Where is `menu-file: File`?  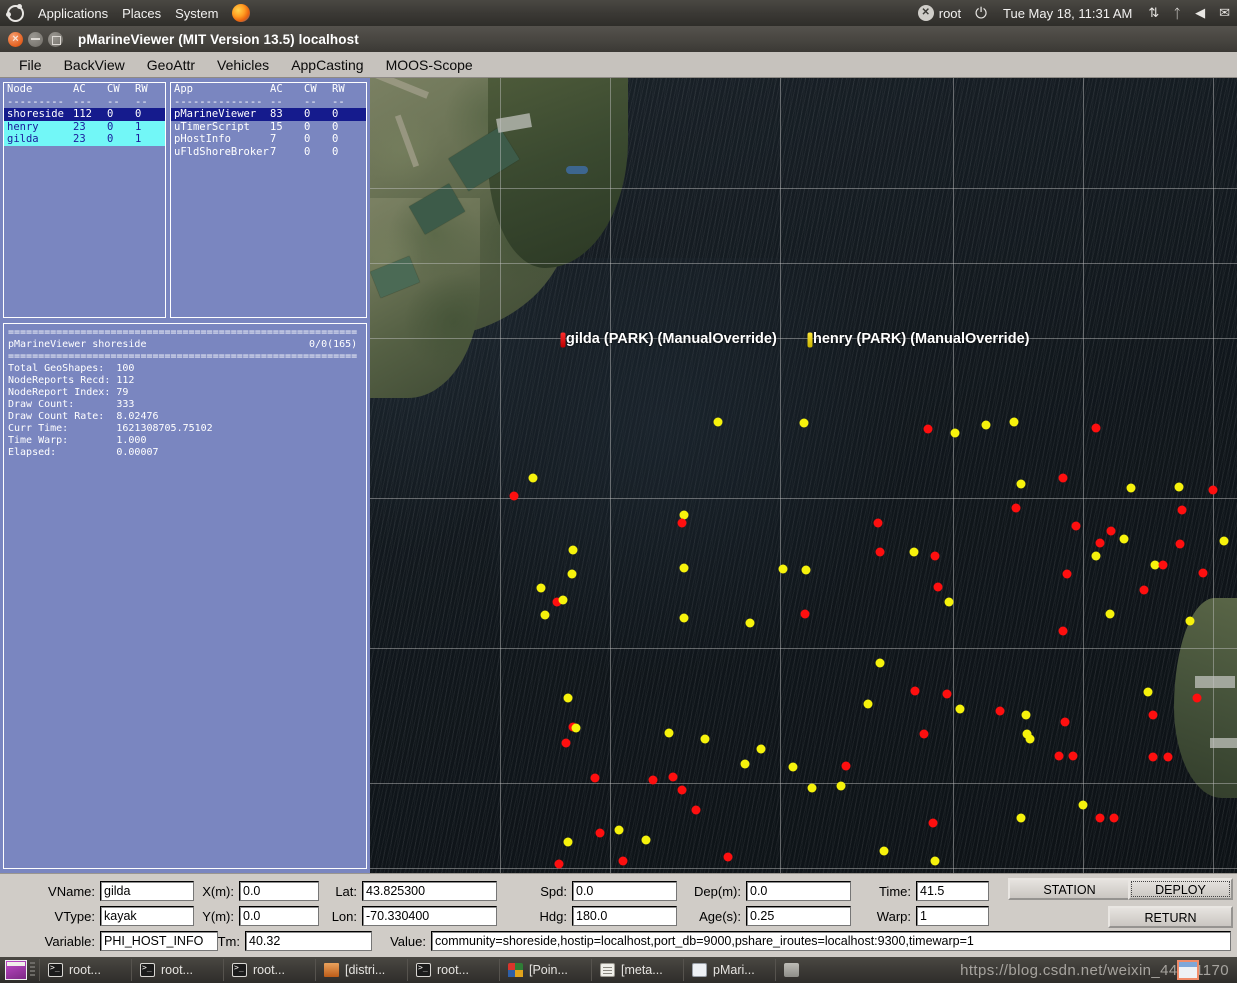 menu-file: File is located at coordinates (30, 65).